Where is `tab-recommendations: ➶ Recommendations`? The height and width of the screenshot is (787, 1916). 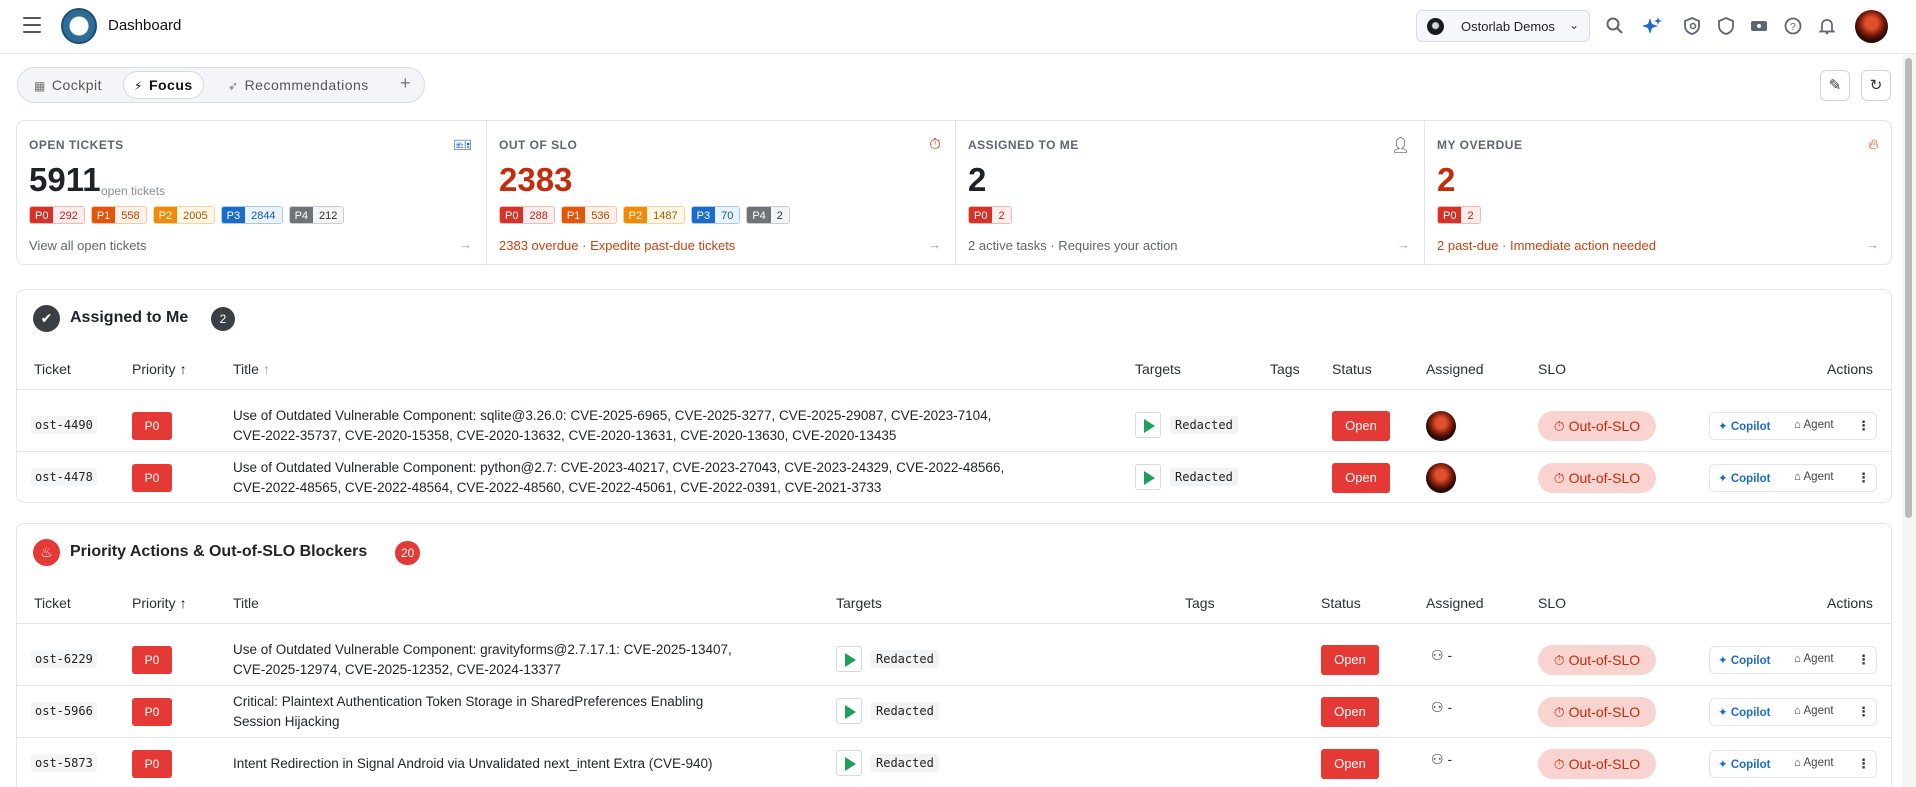
tab-recommendations: ➶ Recommendations is located at coordinates (298, 85).